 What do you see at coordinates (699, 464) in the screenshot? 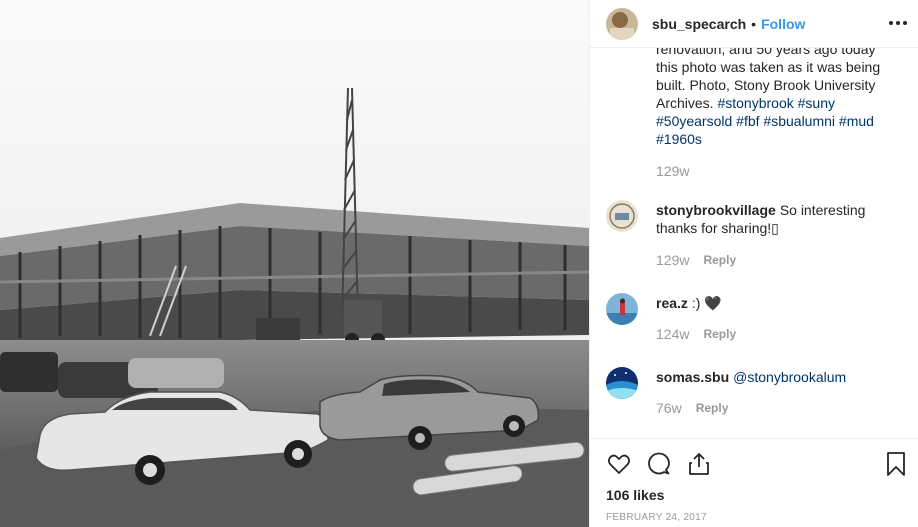
I see `share-icon` at bounding box center [699, 464].